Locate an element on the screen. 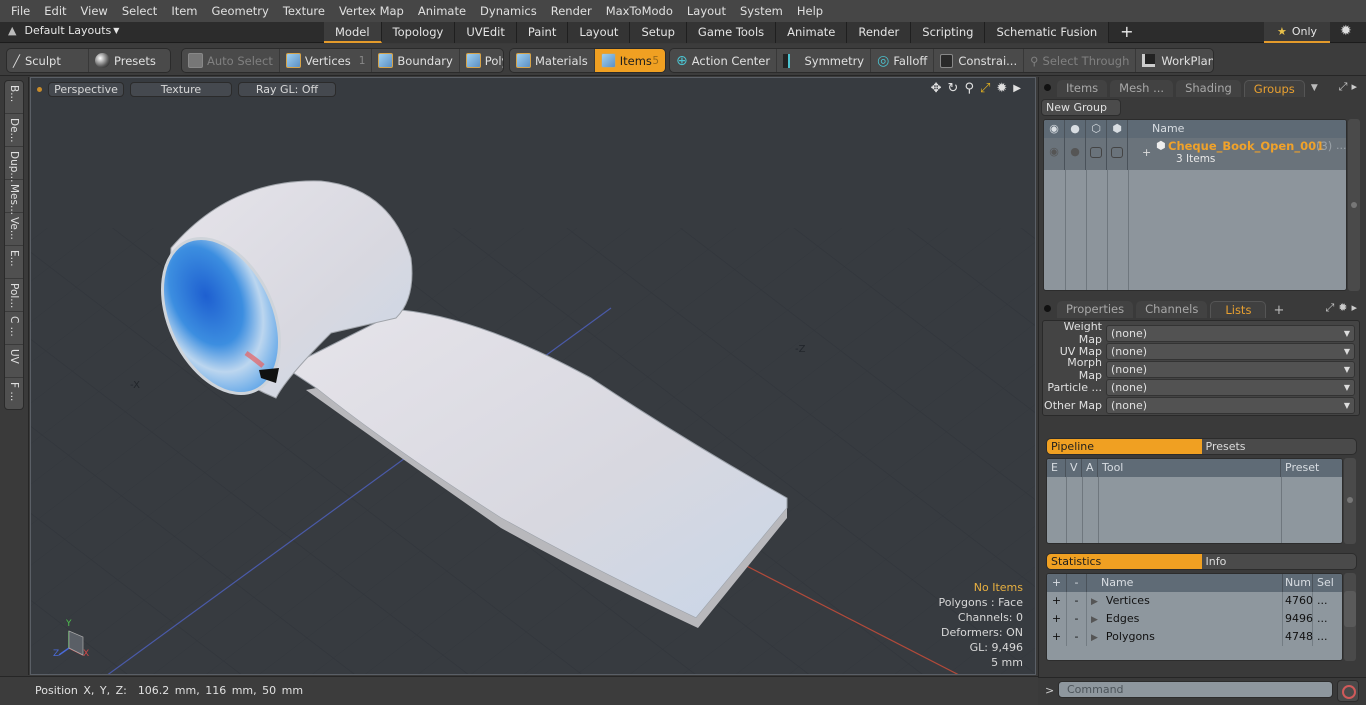 The width and height of the screenshot is (1366, 705). tab-animate: Animate is located at coordinates (812, 32).